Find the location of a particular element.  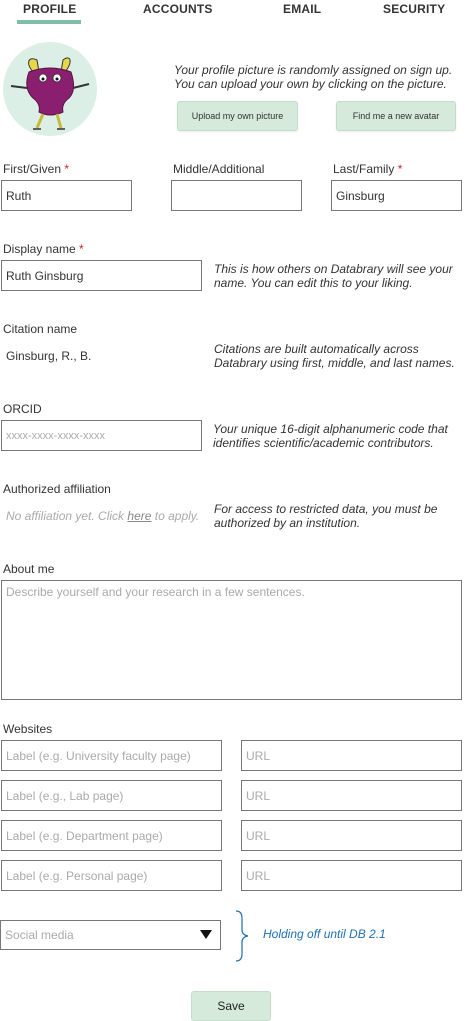

active-tab-indicator is located at coordinates (49, 22).